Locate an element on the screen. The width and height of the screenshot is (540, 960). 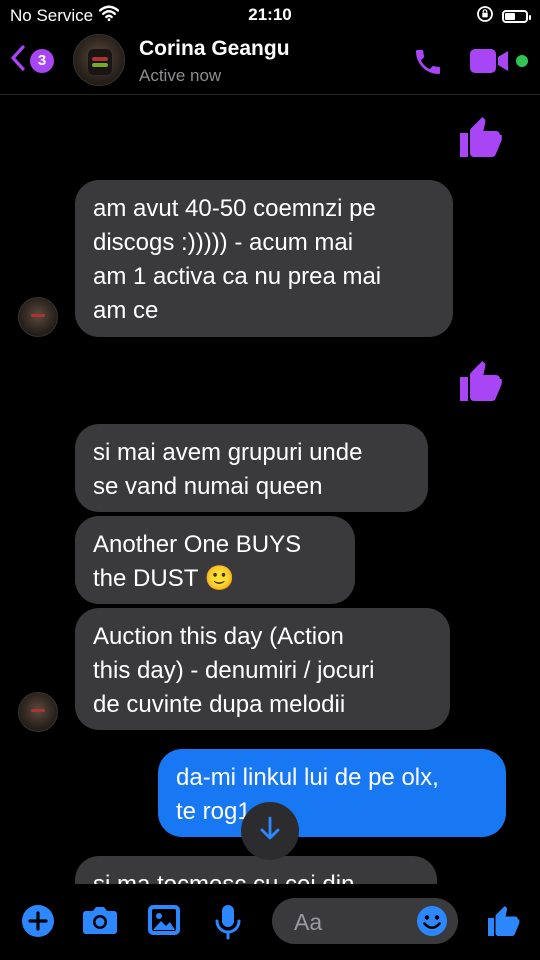
message-input-container is located at coordinates (365, 921).